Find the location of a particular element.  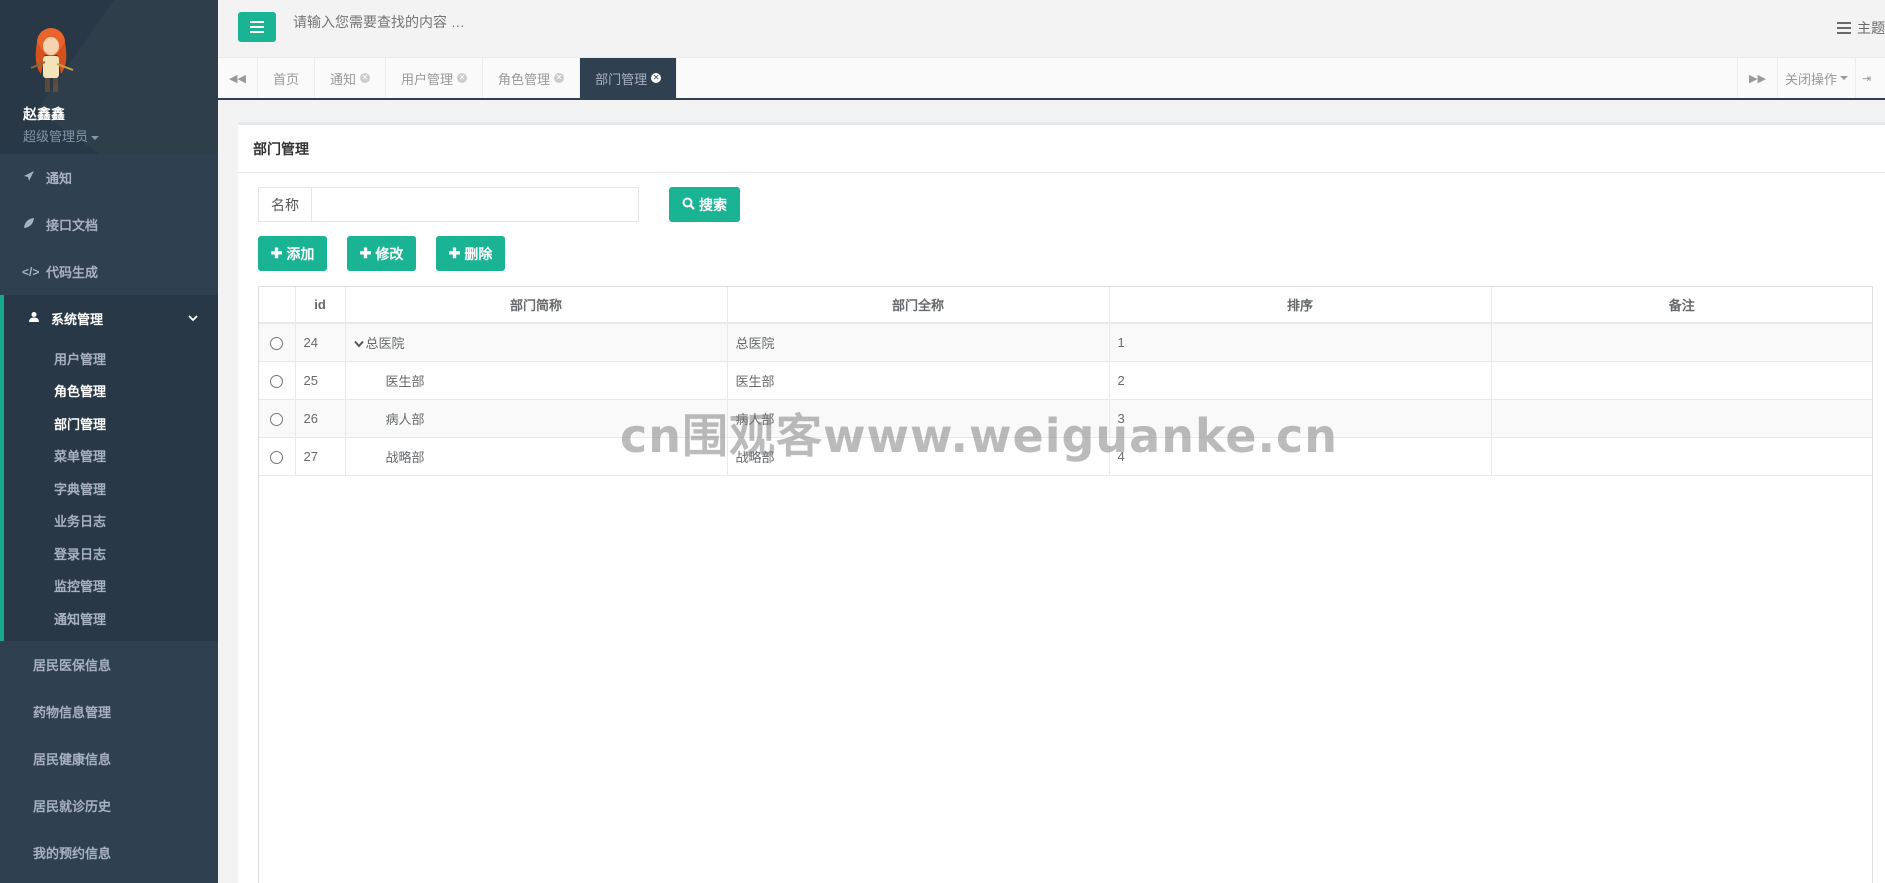

exit-button: ⇥ is located at coordinates (1870, 78).